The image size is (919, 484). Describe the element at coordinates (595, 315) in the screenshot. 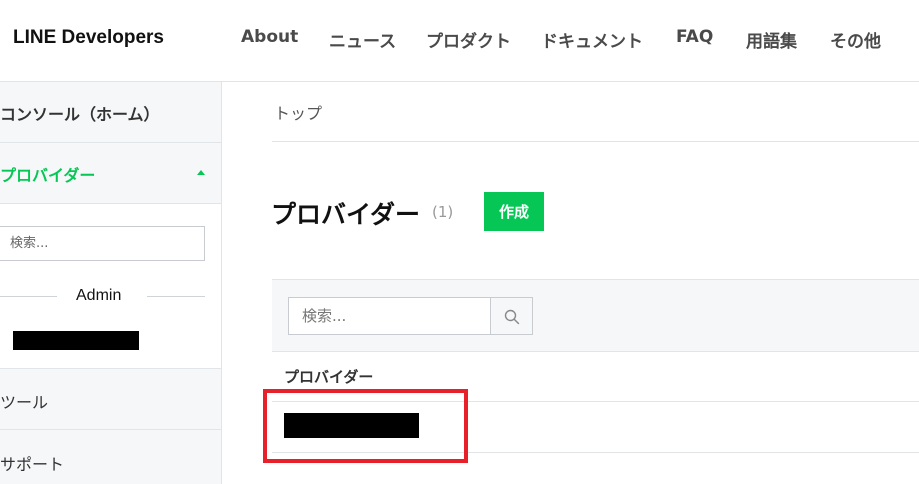

I see `filter-bar` at that location.